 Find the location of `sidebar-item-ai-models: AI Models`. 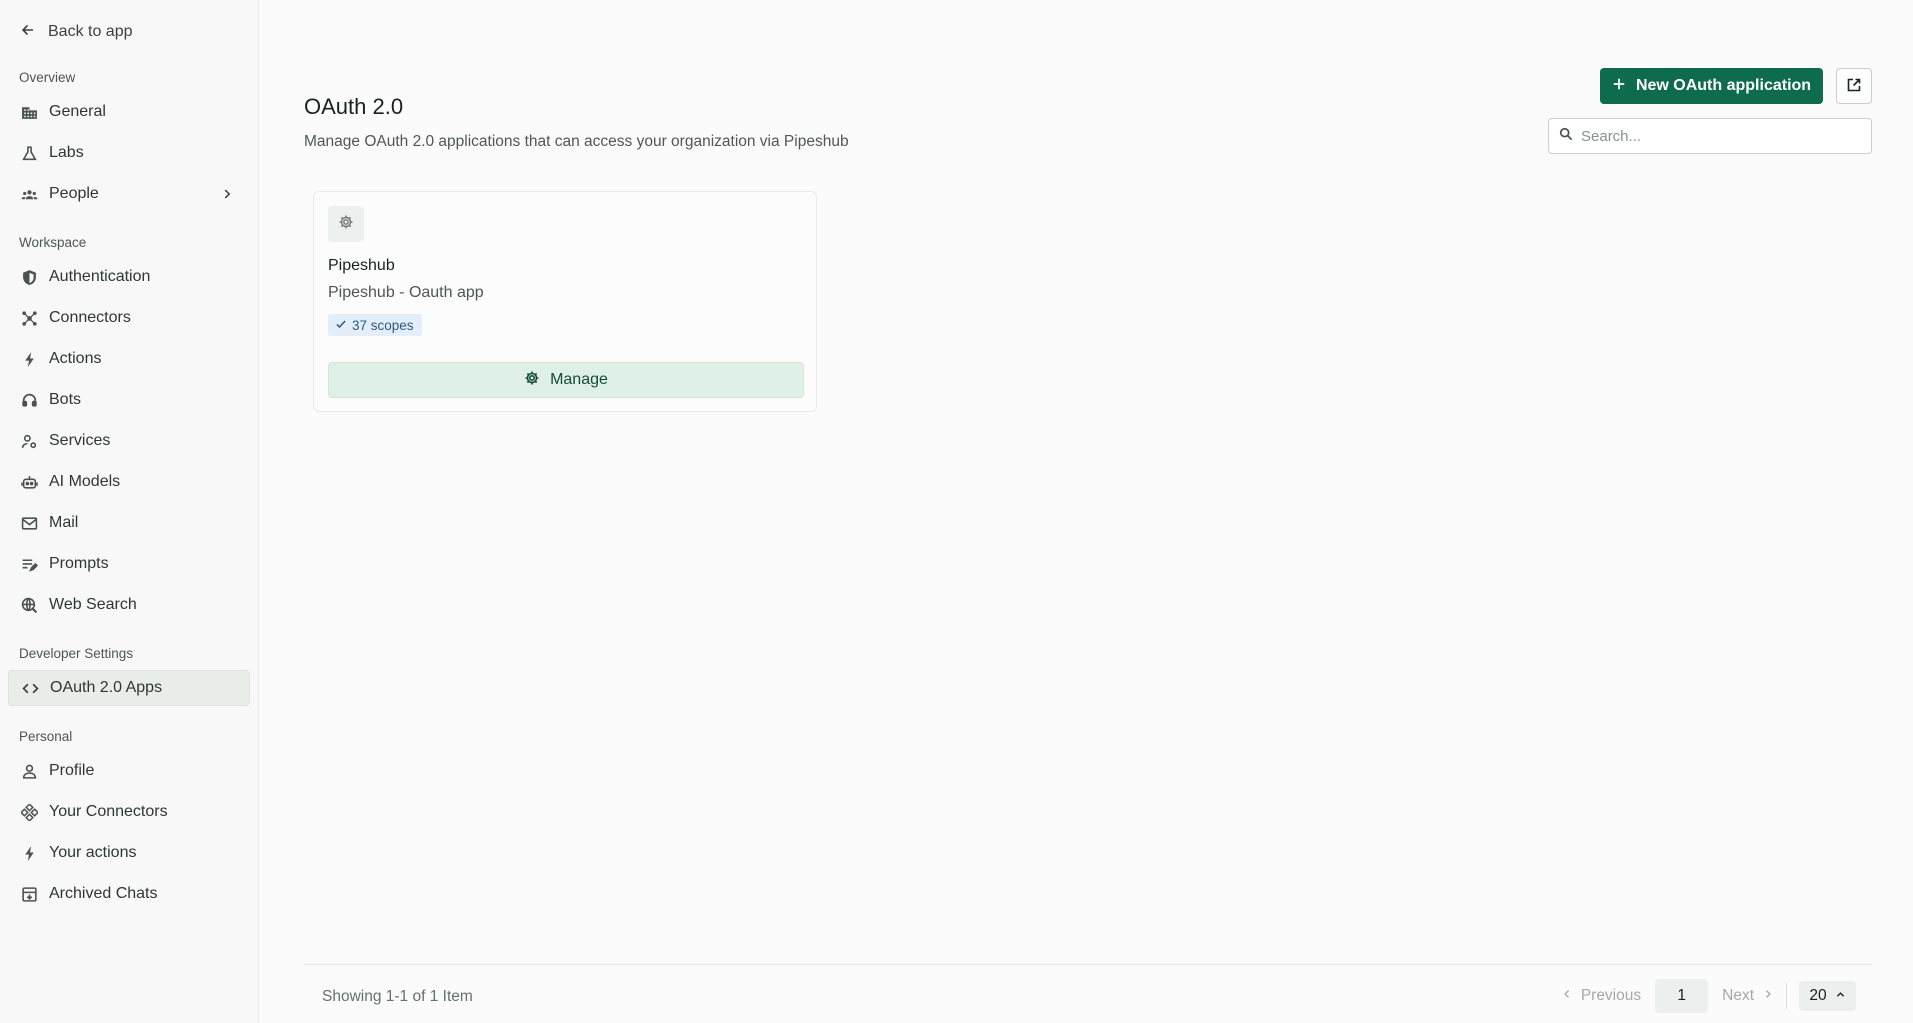

sidebar-item-ai-models: AI Models is located at coordinates (129, 482).